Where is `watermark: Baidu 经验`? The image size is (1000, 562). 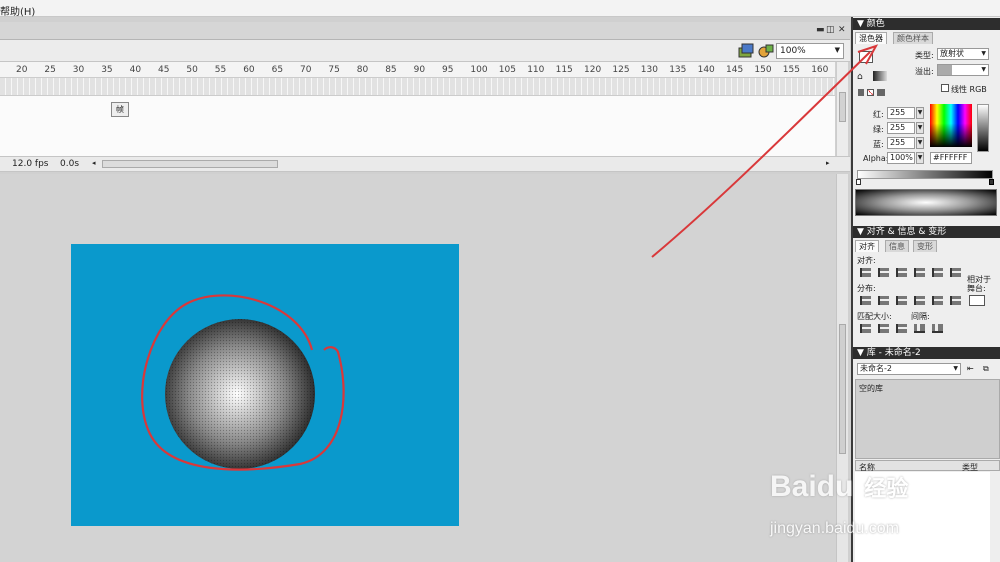 watermark: Baidu 经验 is located at coordinates (839, 487).